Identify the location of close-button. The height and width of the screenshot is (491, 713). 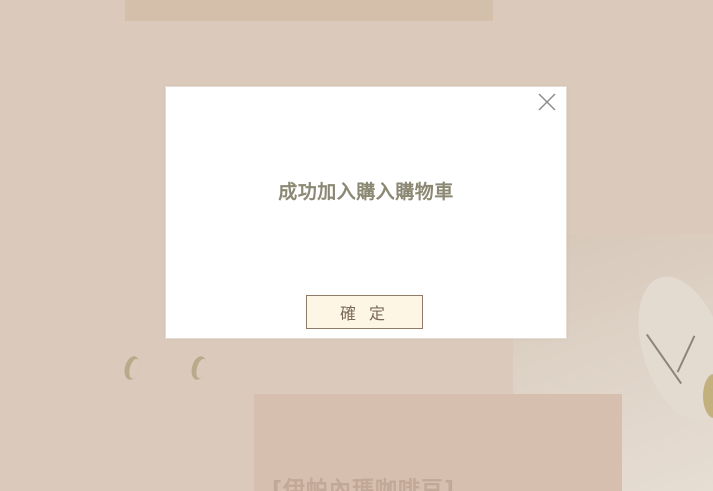
(547, 102).